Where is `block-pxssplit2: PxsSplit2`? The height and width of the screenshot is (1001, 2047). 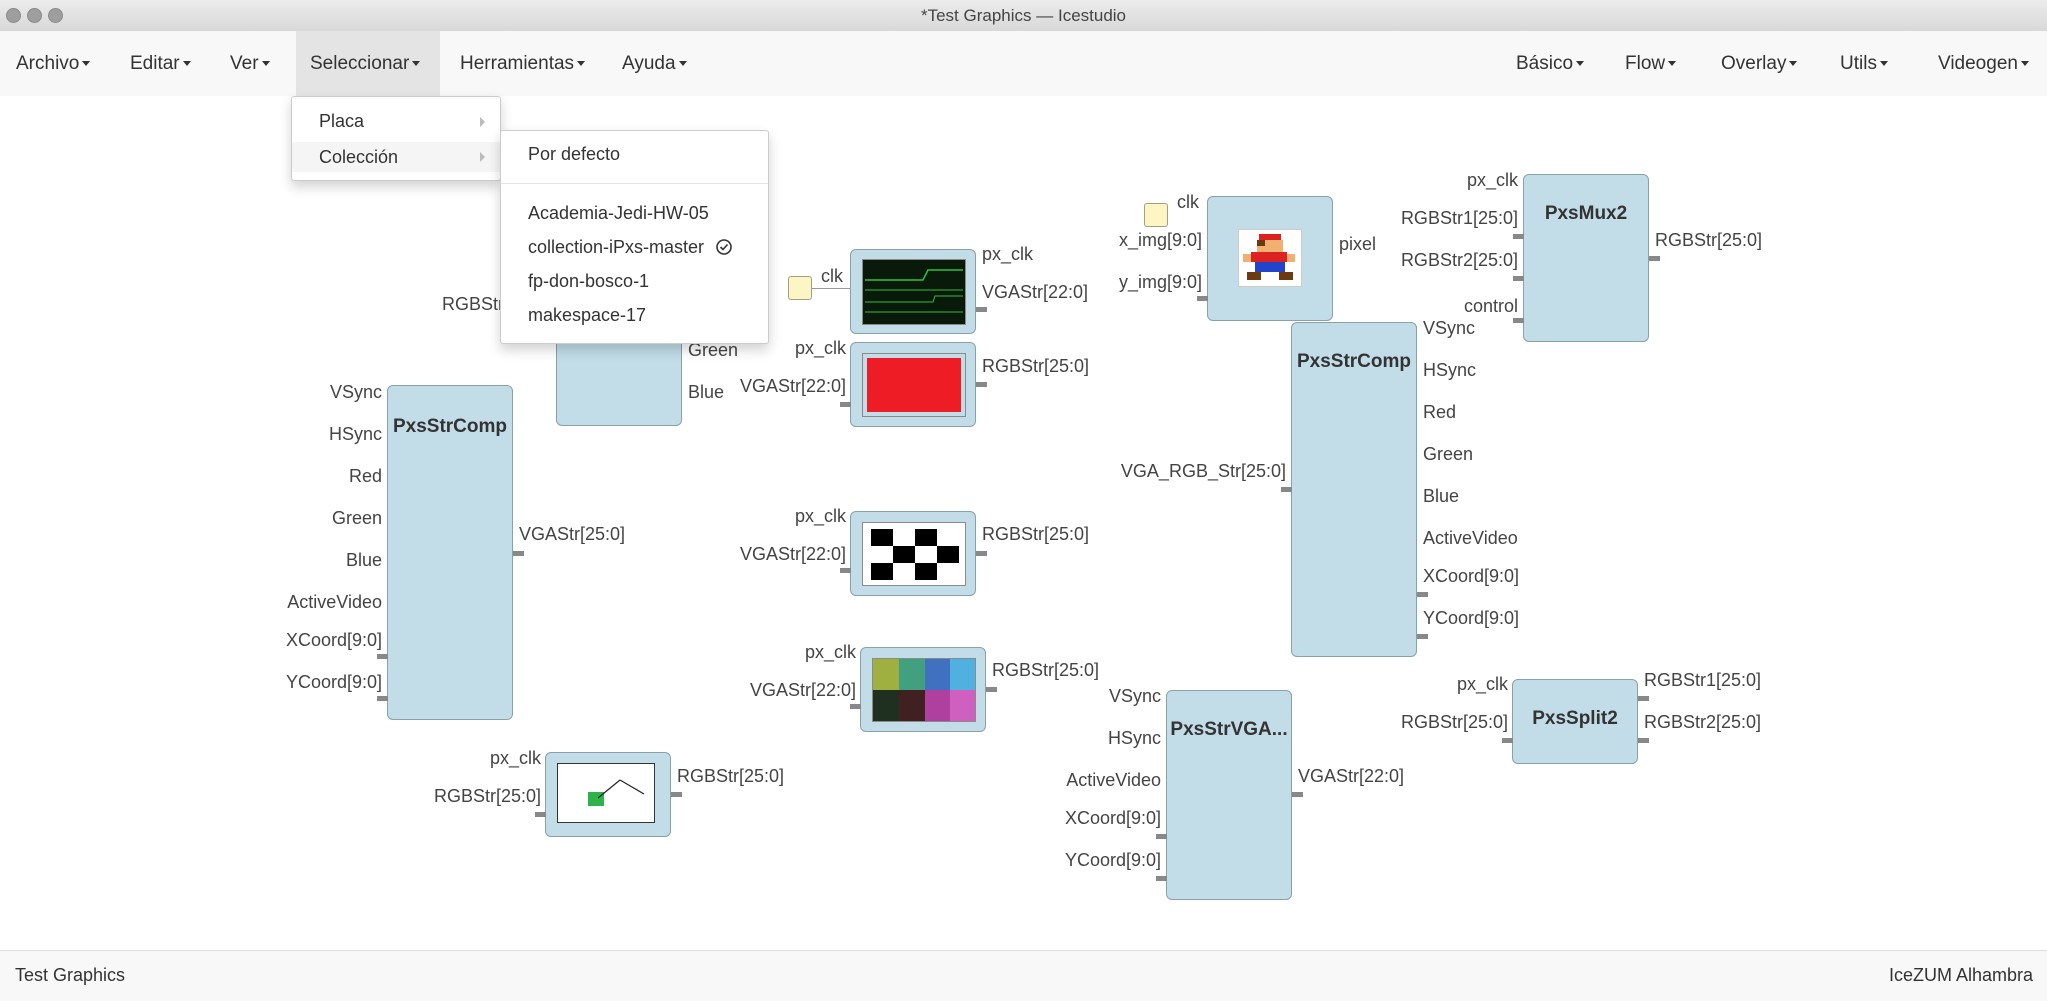 block-pxssplit2: PxsSplit2 is located at coordinates (1575, 721).